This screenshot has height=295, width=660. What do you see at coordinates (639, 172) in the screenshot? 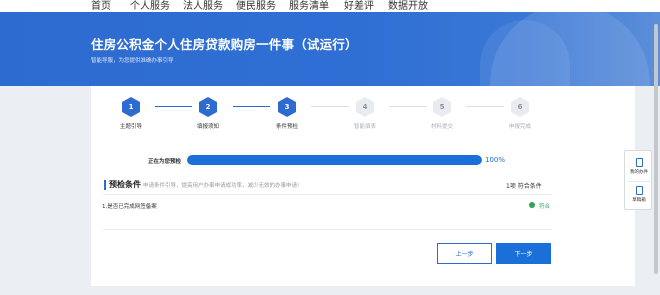
I see `my-items-label: 我的办件` at bounding box center [639, 172].